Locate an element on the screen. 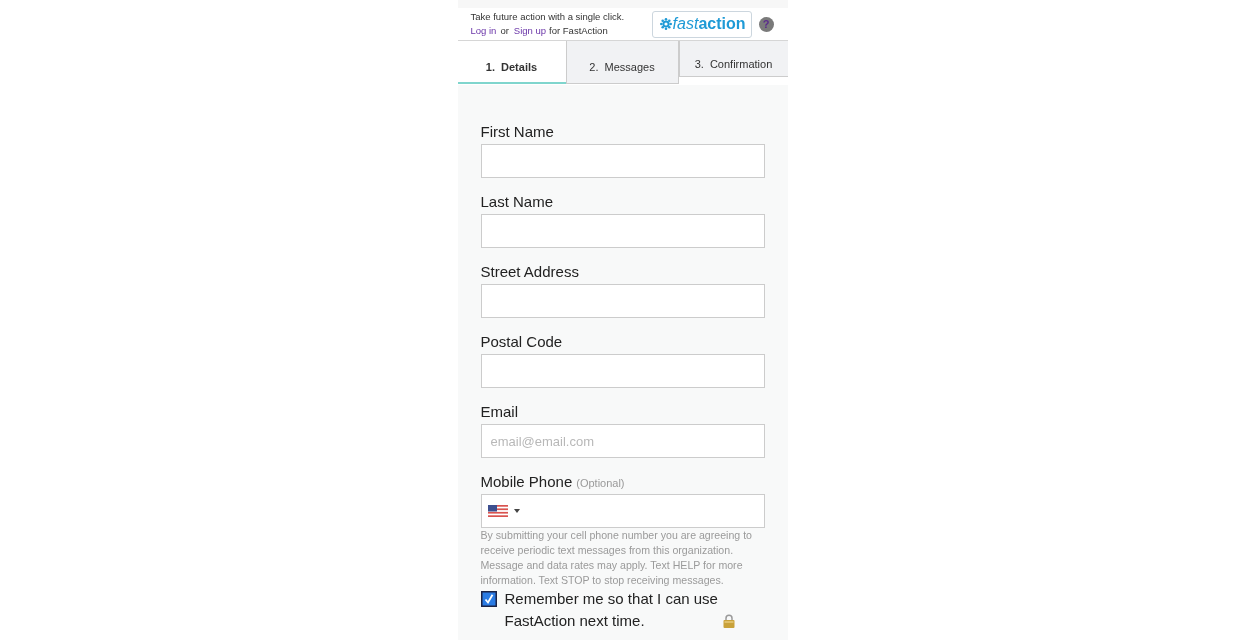 Image resolution: width=1245 pixels, height=640 pixels. field-label: Mobile Phone is located at coordinates (526, 482).